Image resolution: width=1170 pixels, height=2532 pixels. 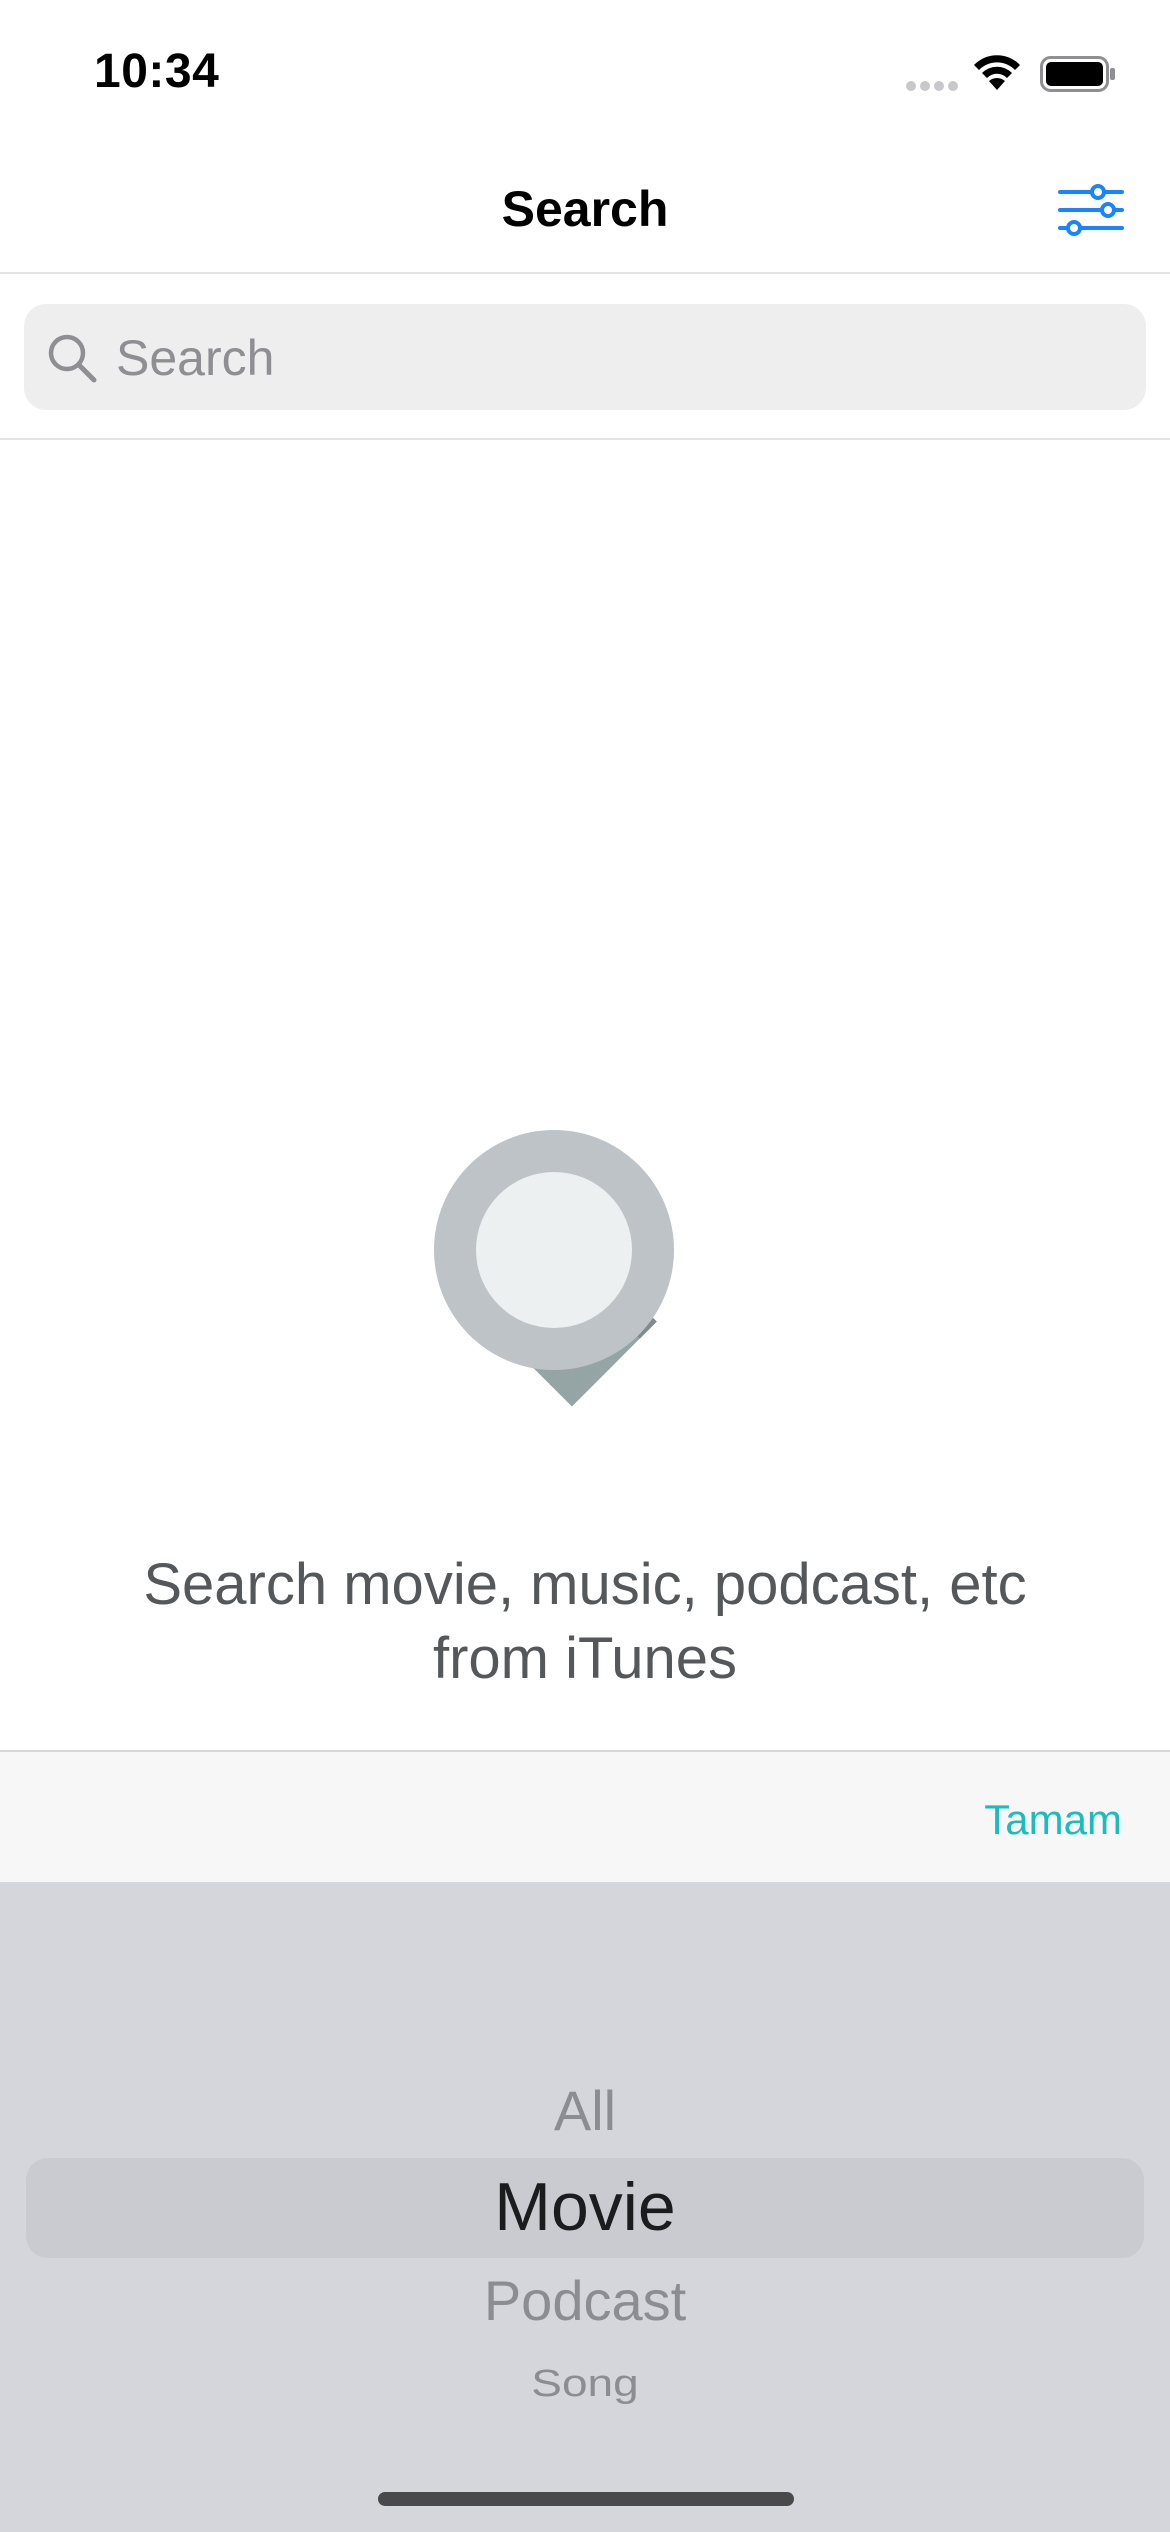 What do you see at coordinates (157, 71) in the screenshot?
I see `status-time: 10:34` at bounding box center [157, 71].